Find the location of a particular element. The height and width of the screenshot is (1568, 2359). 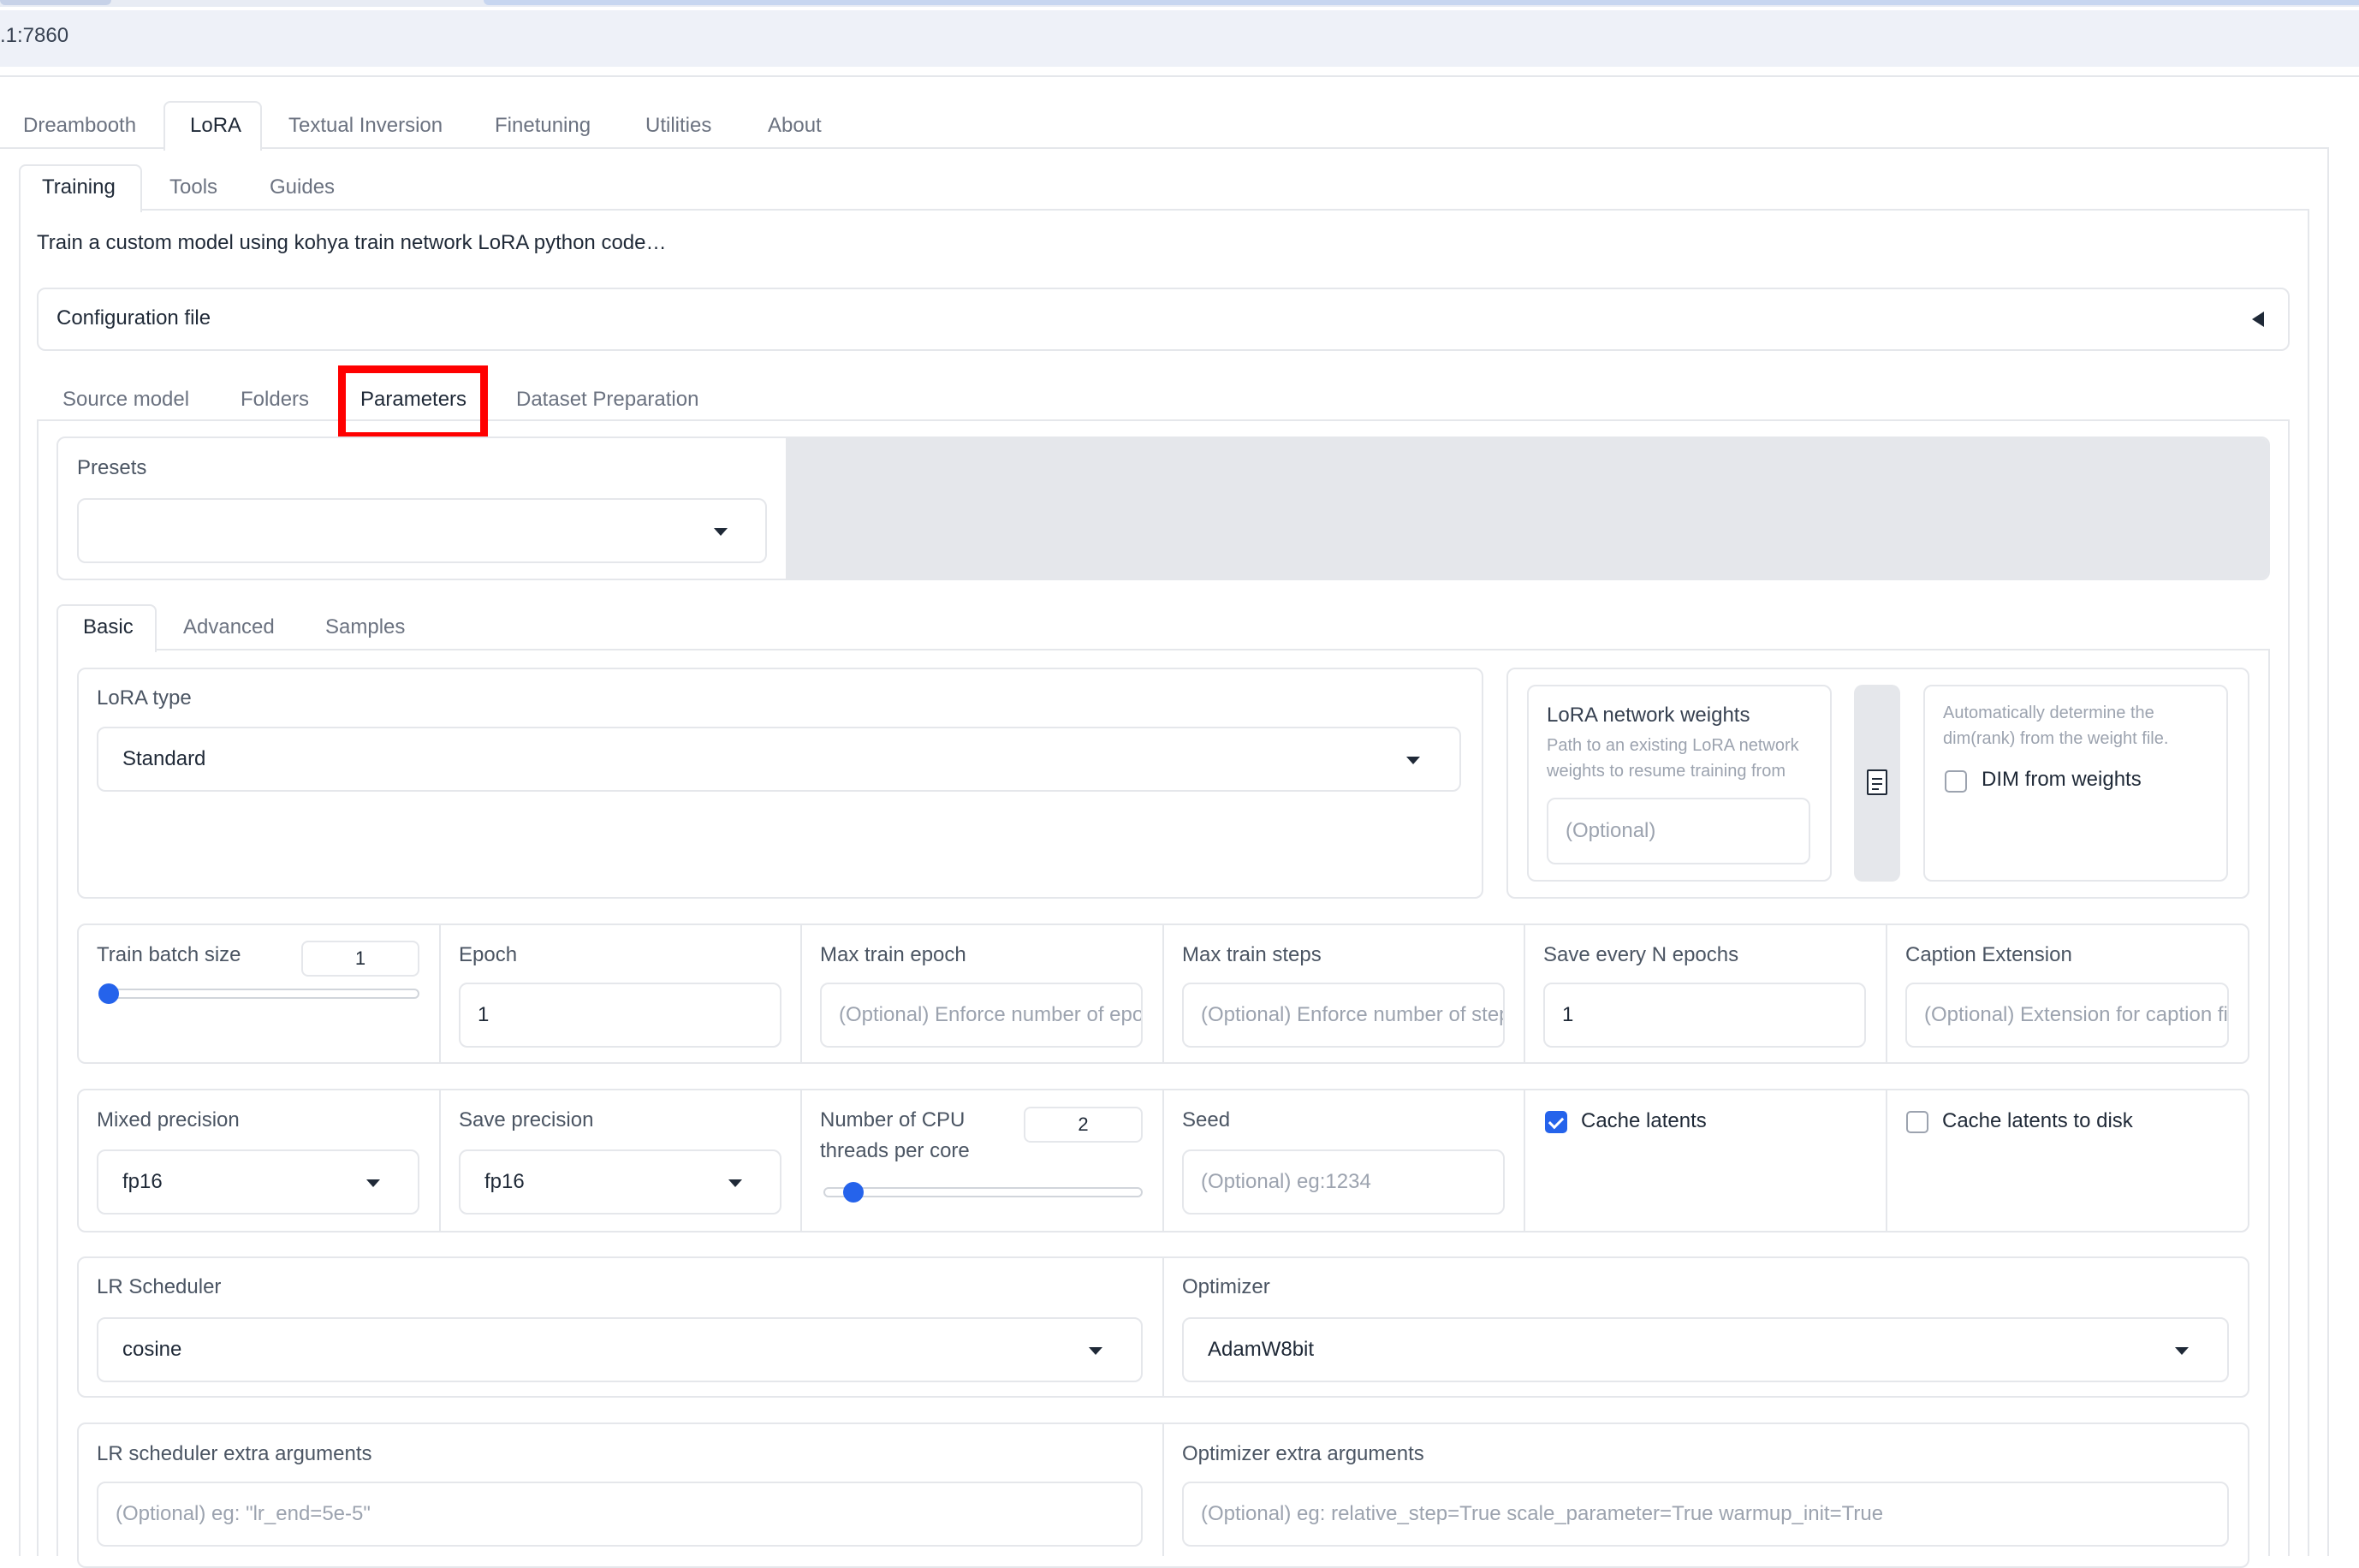

tab-finetuning: Finetuning is located at coordinates (543, 126).